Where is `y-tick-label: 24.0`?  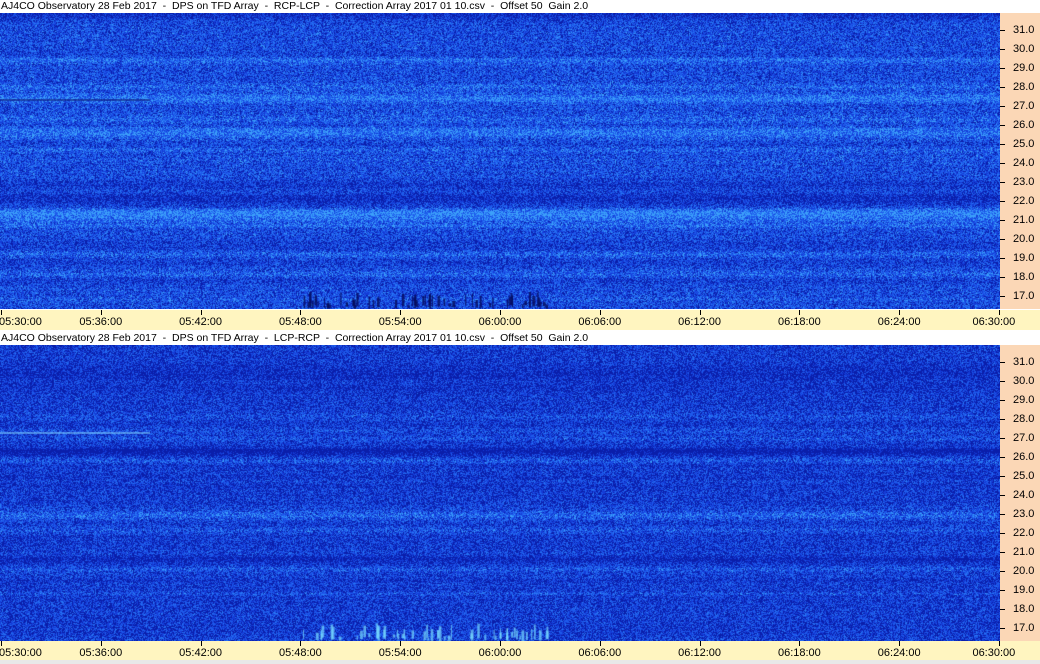
y-tick-label: 24.0 is located at coordinates (1024, 494).